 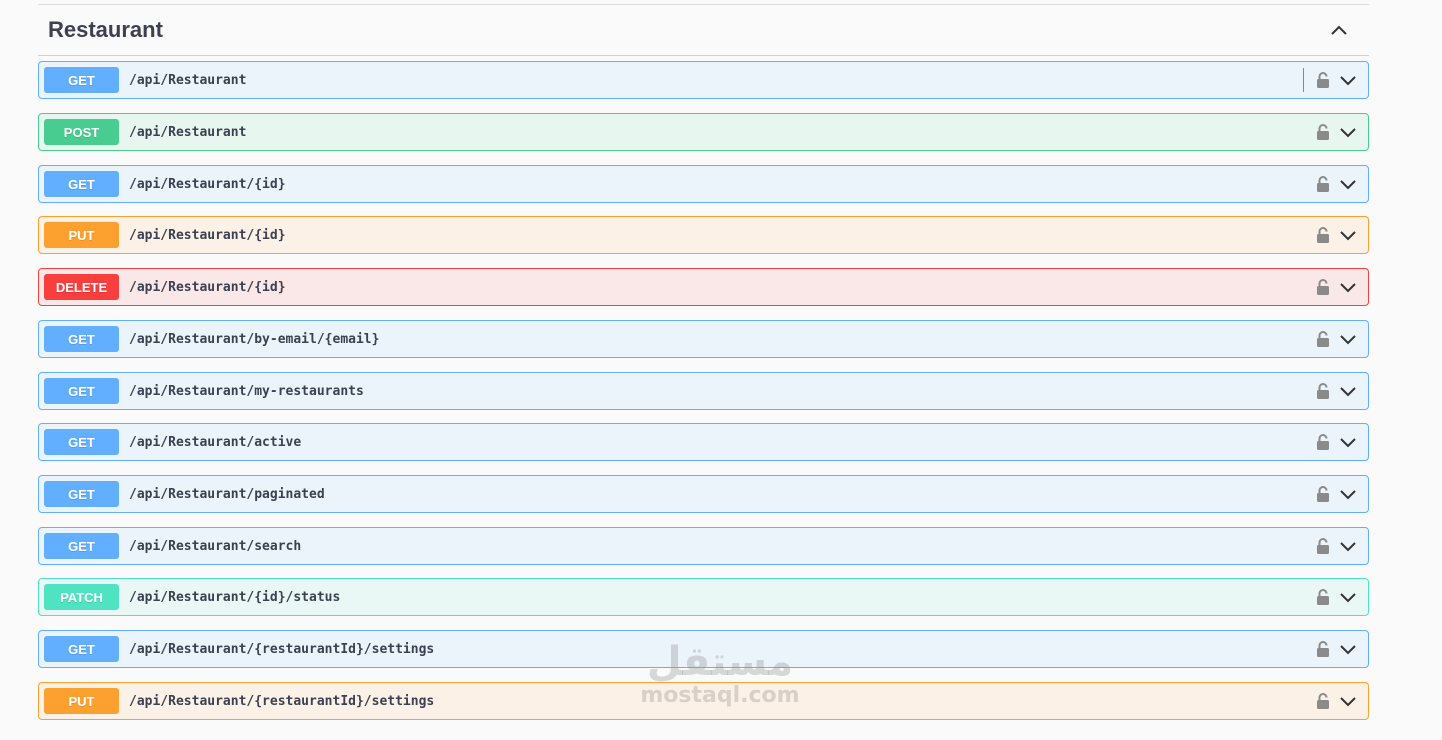 I want to click on chevron-up-icon, so click(x=1339, y=30).